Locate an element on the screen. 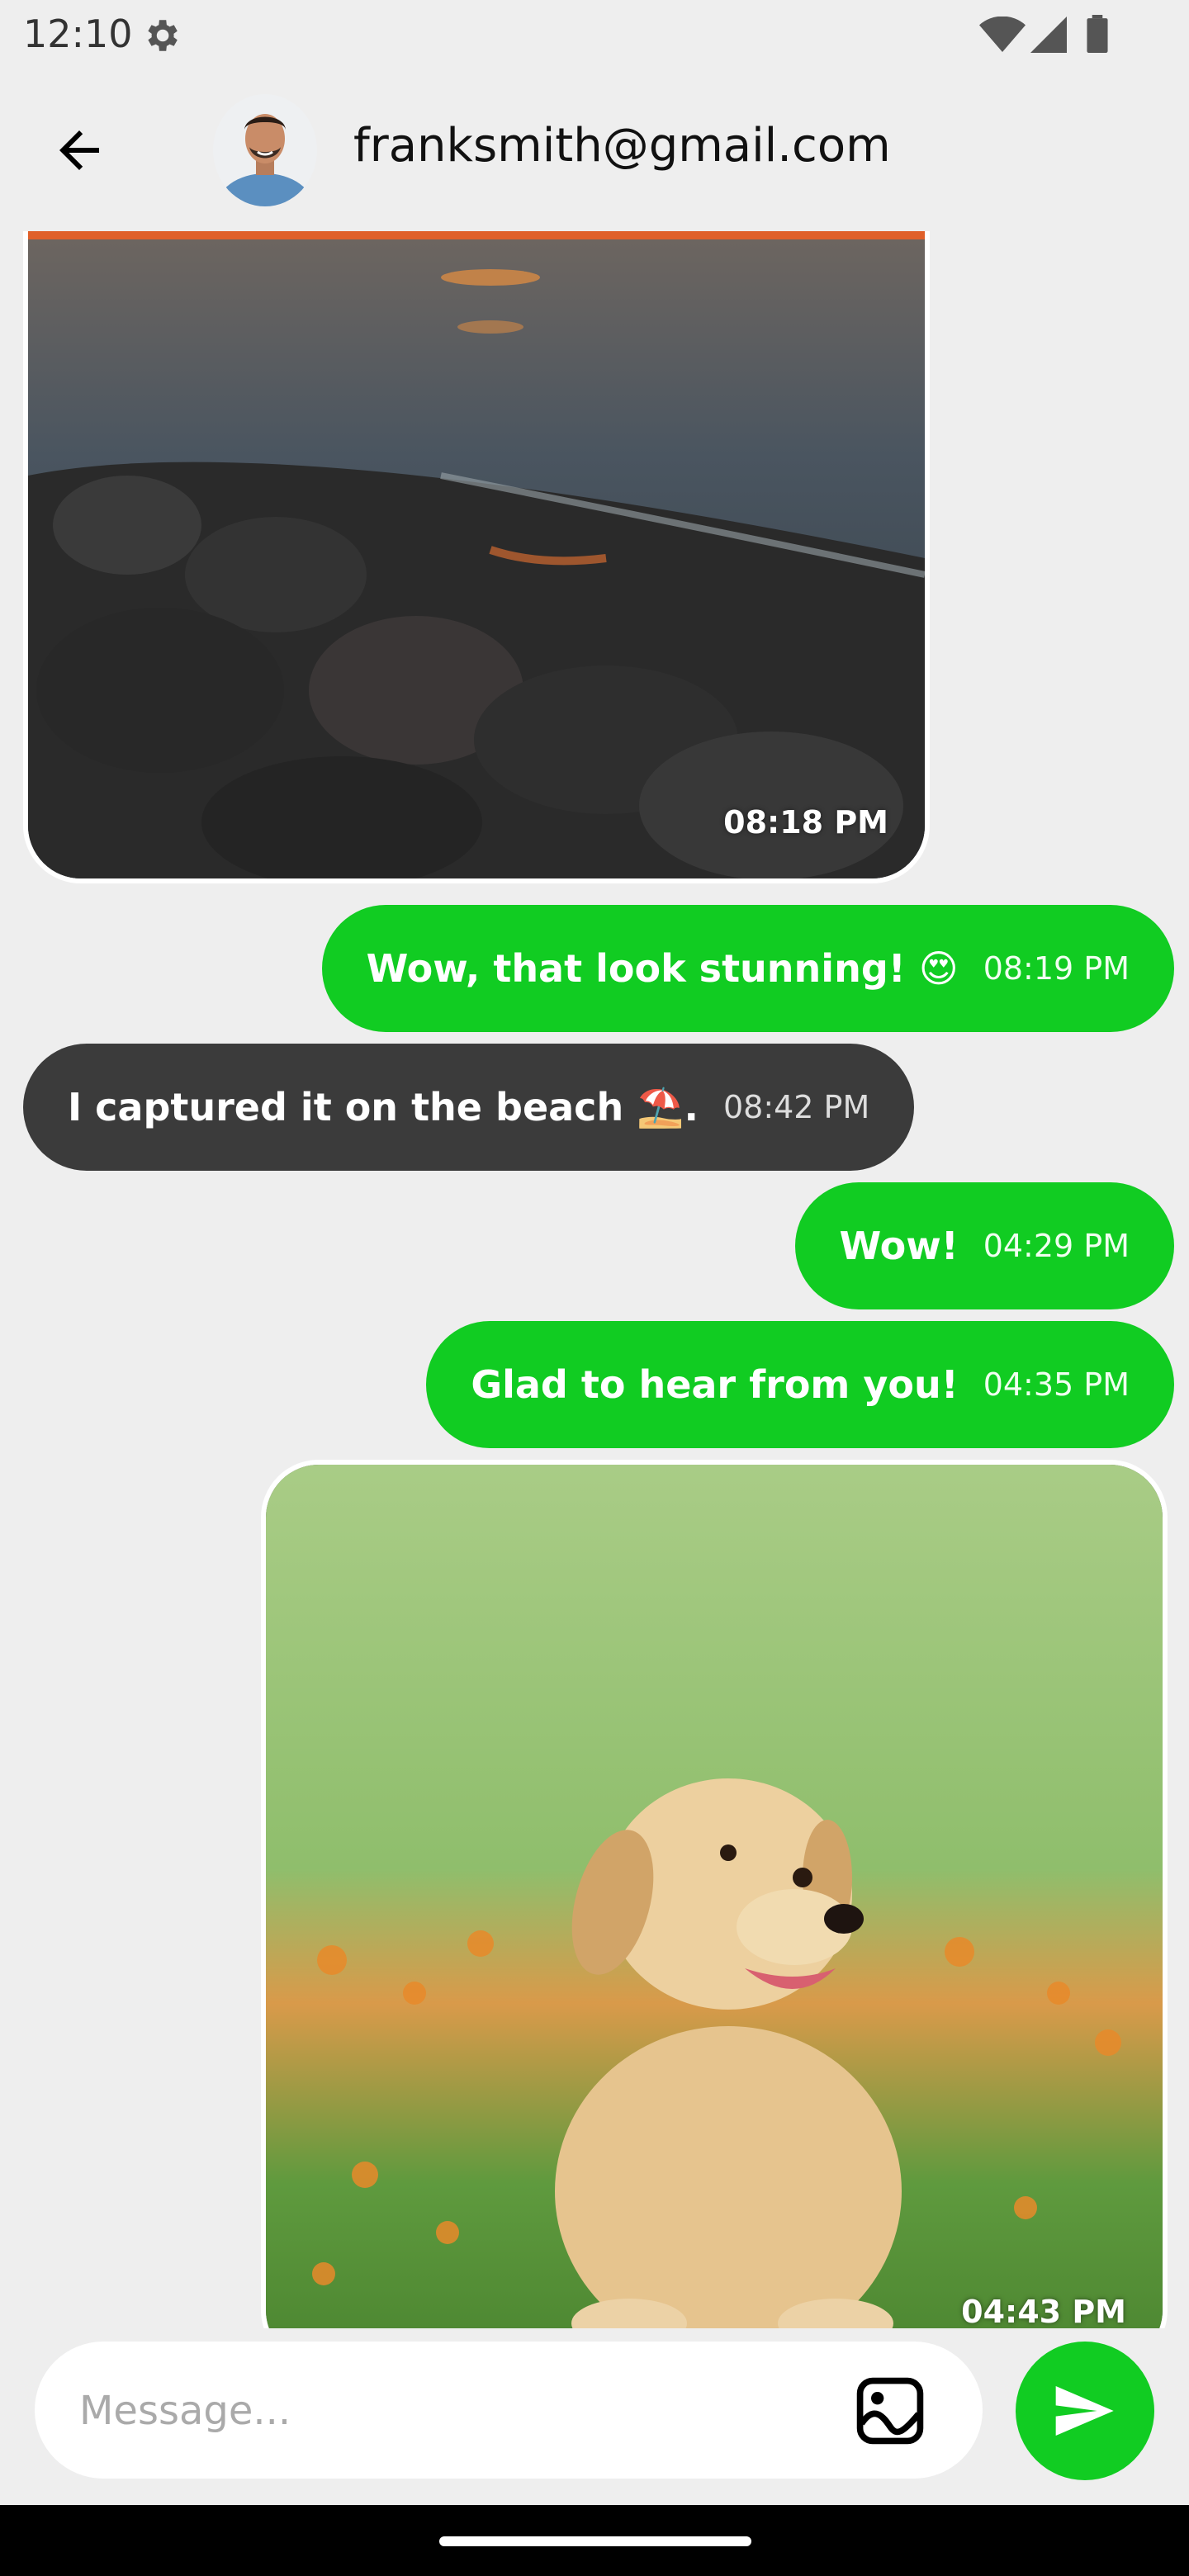 This screenshot has width=1189, height=2576. message-time: 08:19 PM is located at coordinates (1056, 968).